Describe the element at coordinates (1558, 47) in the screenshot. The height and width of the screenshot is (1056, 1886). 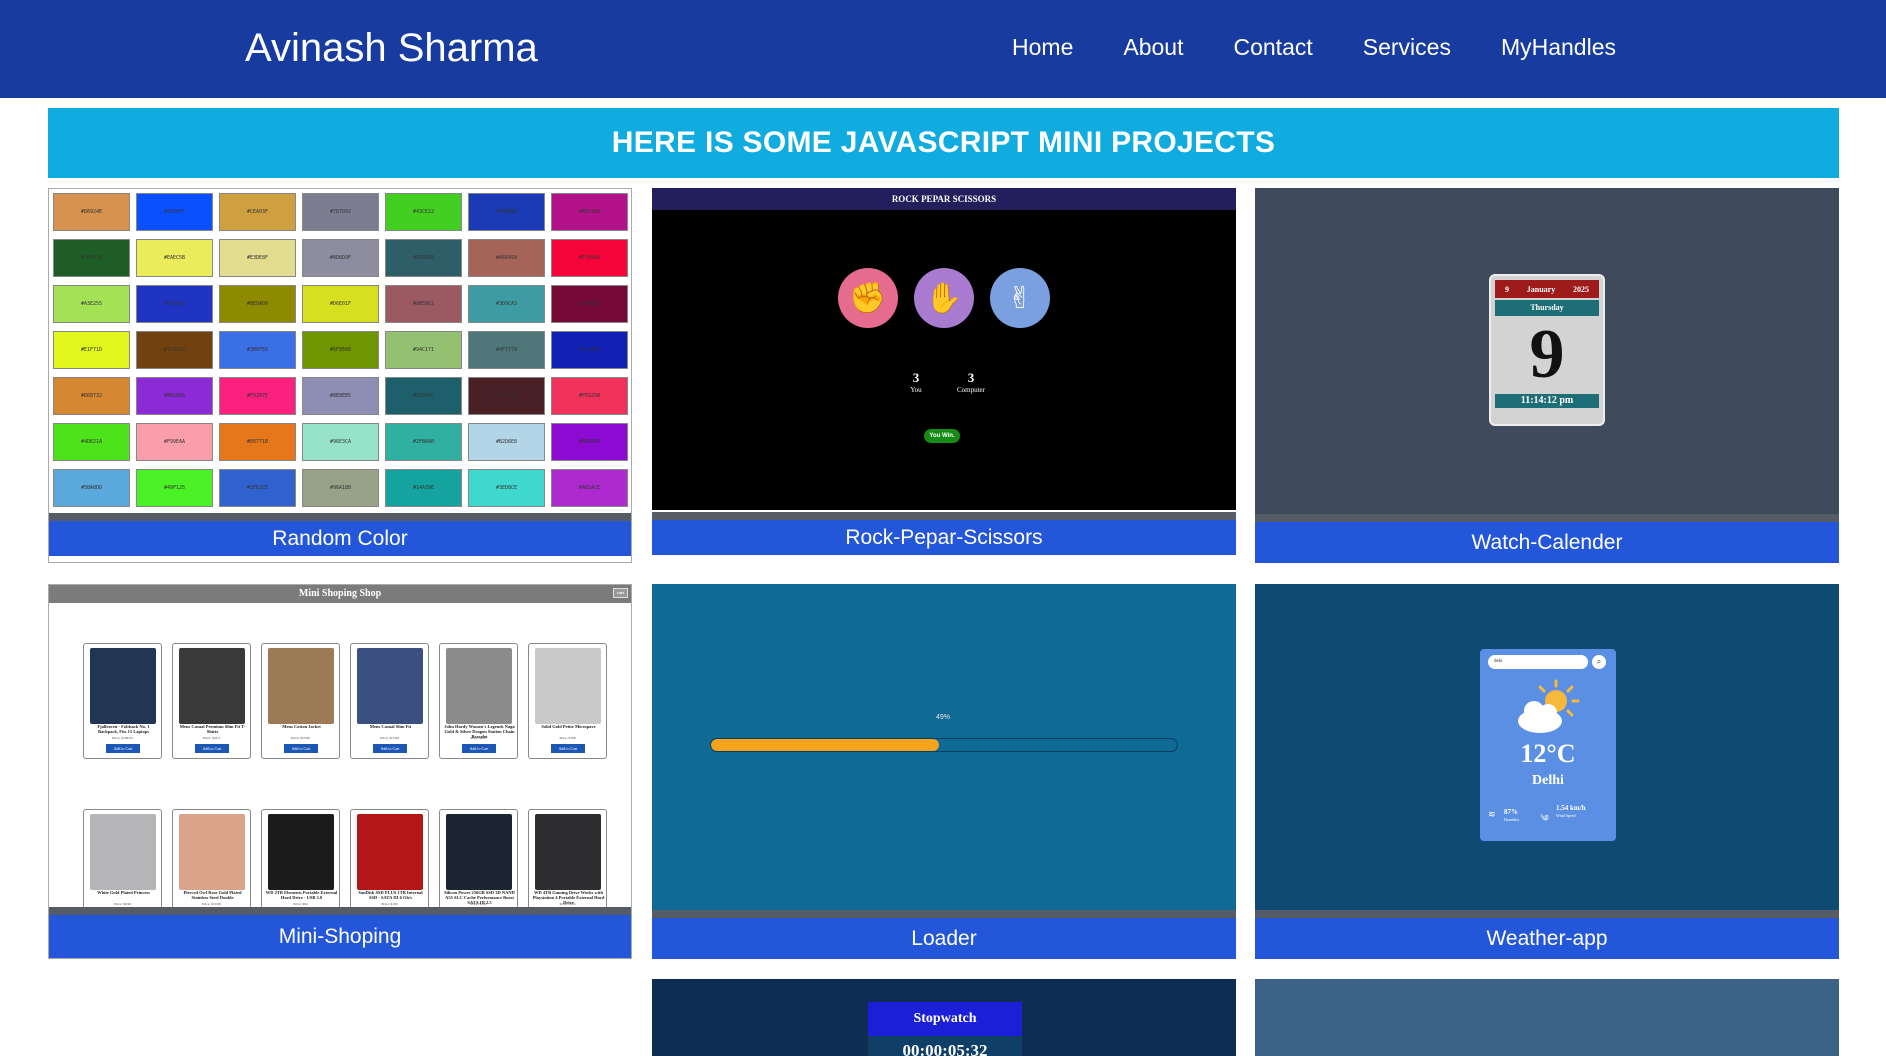
I see `nav-link-myhandles: MyHandles` at that location.